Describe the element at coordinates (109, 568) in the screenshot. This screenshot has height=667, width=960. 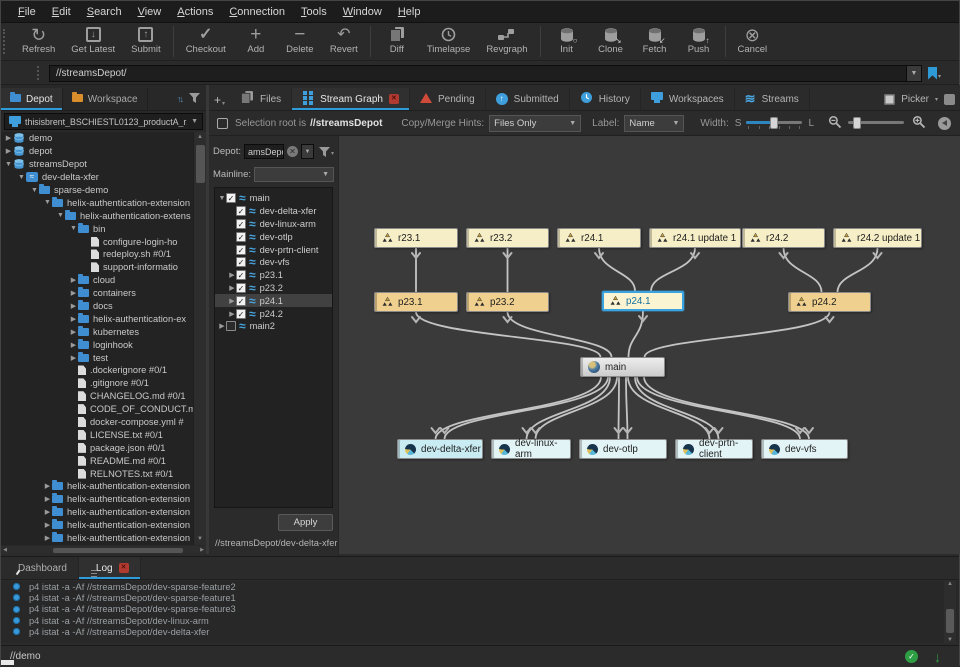
I see `tab-log: Log ✕` at that location.